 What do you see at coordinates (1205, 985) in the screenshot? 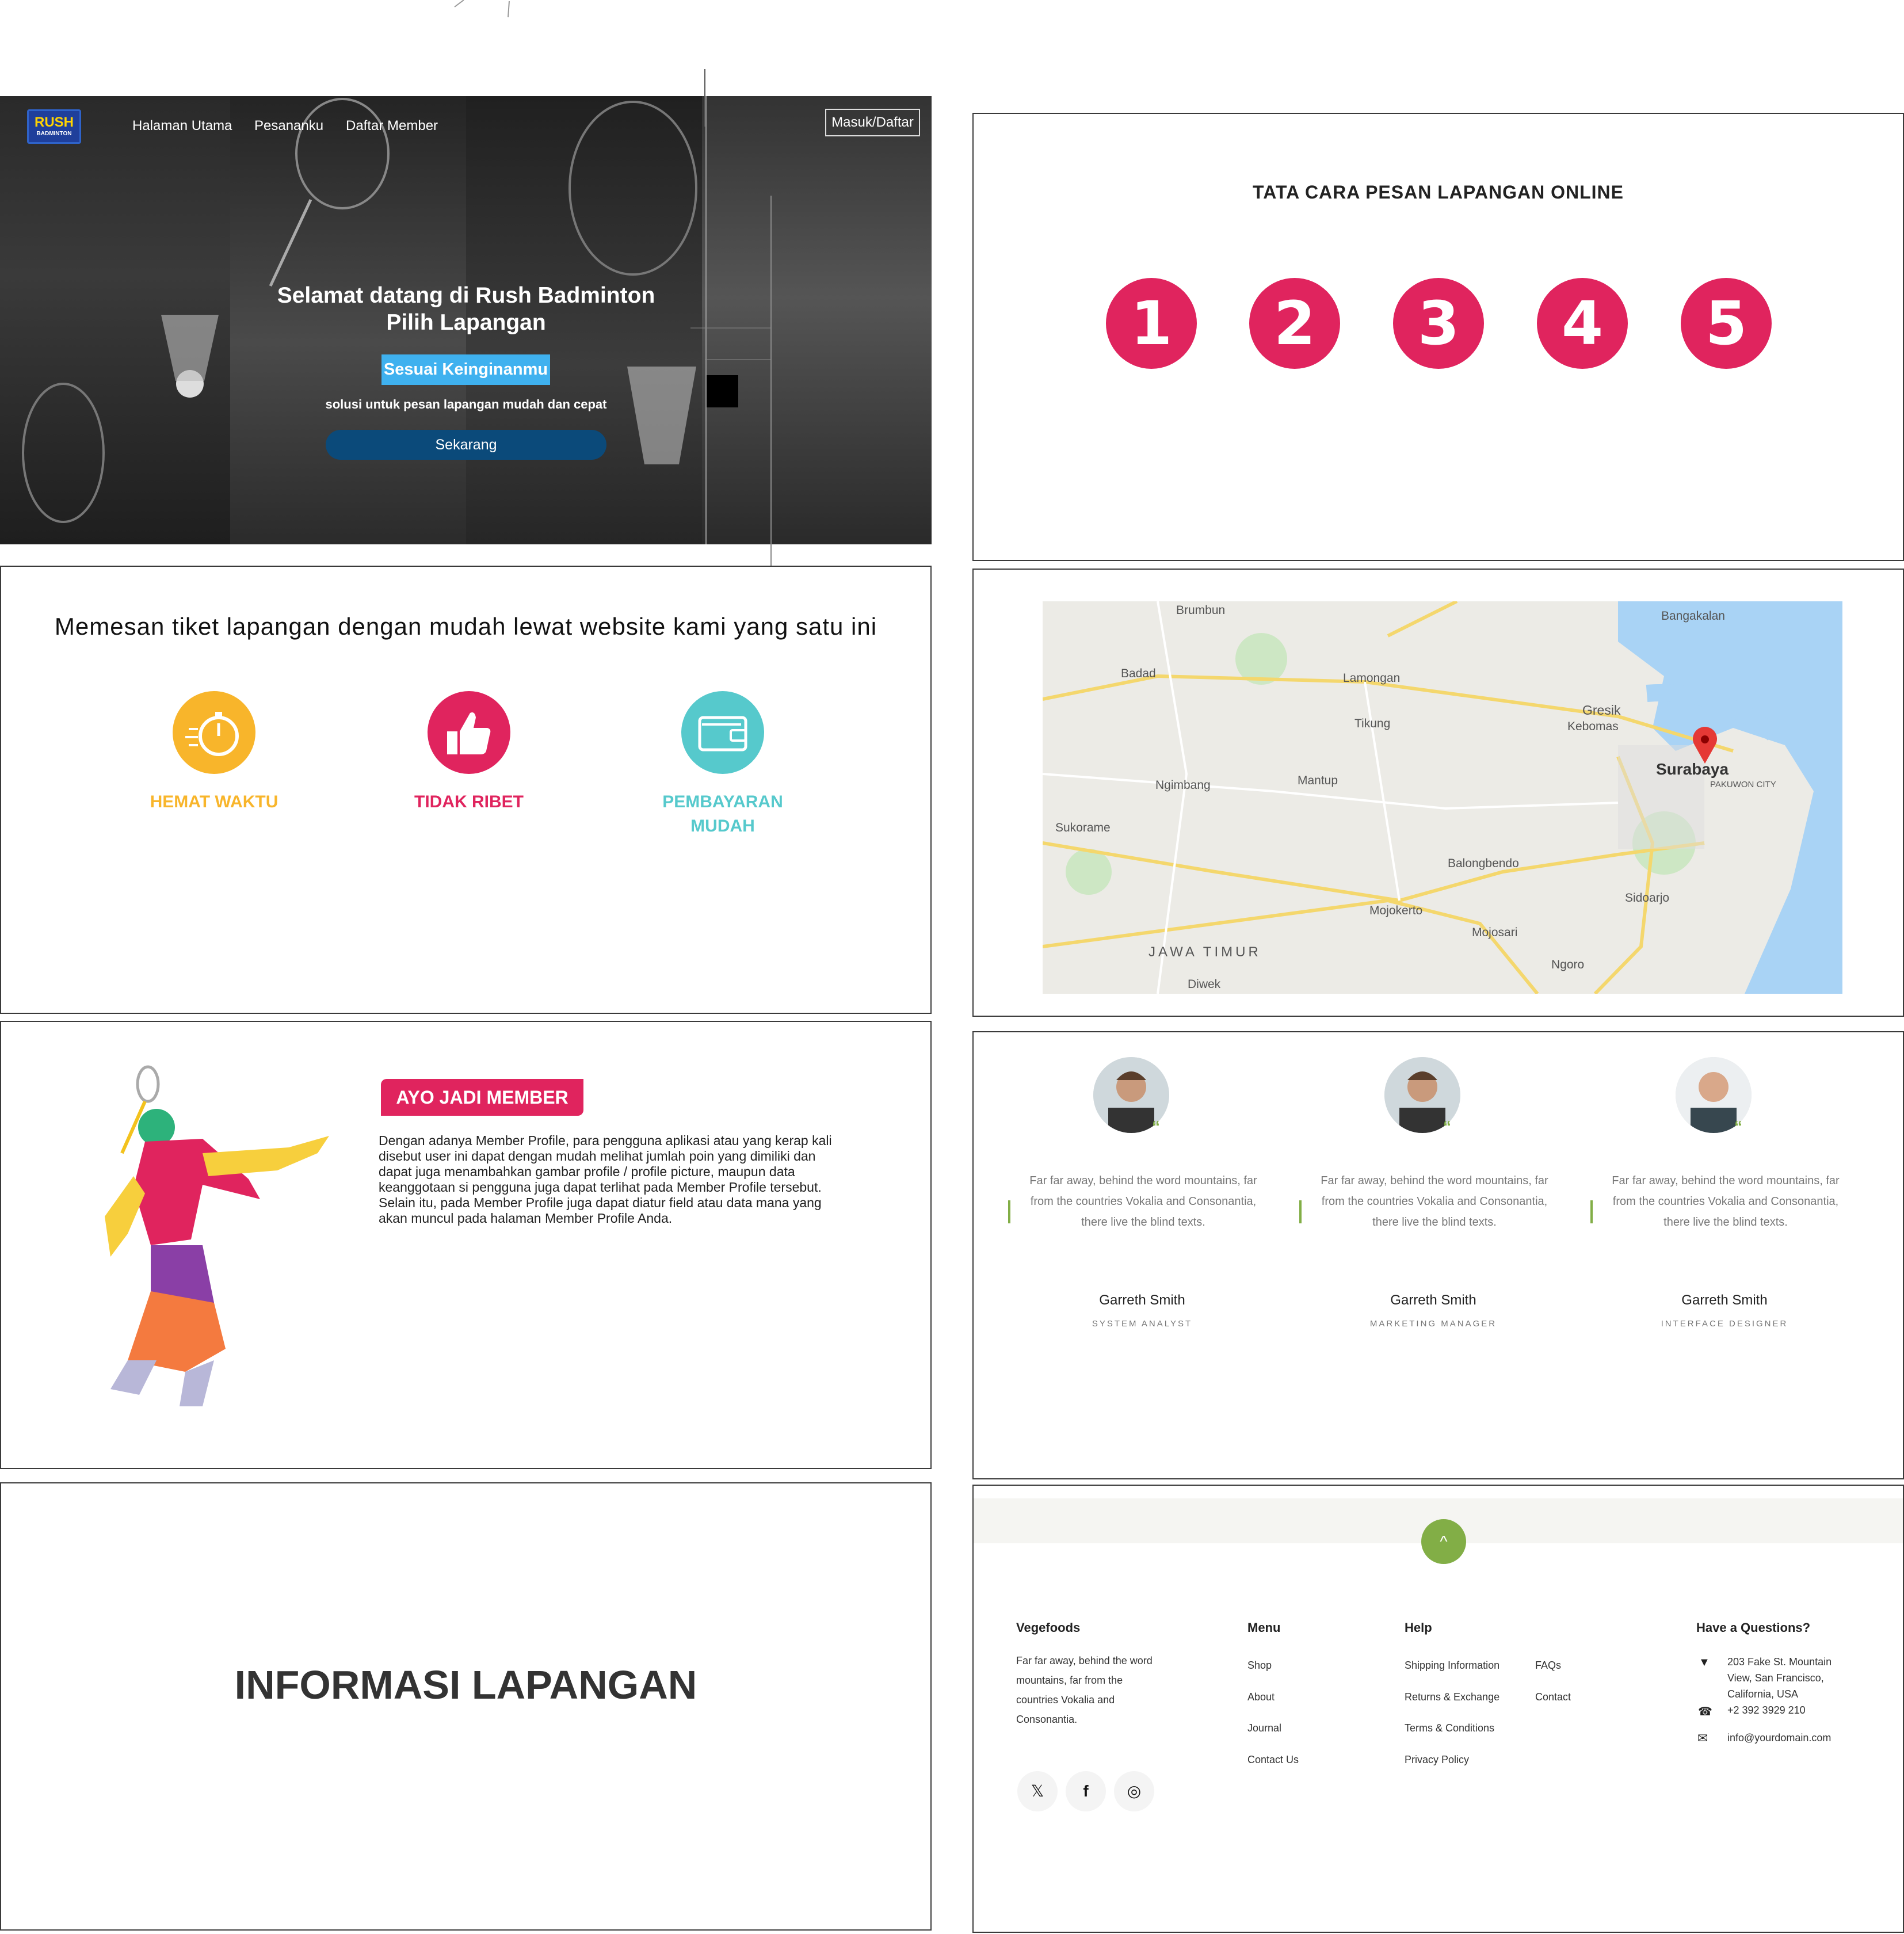
I see `map-label: Diwek` at bounding box center [1205, 985].